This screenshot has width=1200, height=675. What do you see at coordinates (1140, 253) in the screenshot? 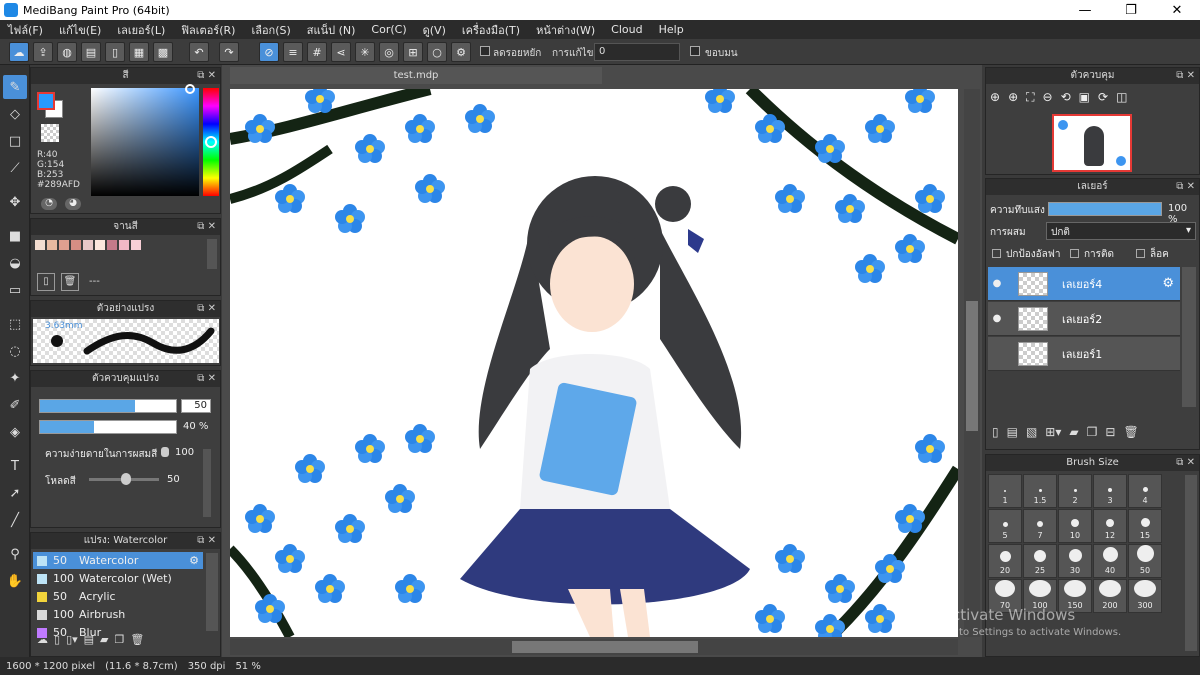
I see `lock-checkbox` at bounding box center [1140, 253].